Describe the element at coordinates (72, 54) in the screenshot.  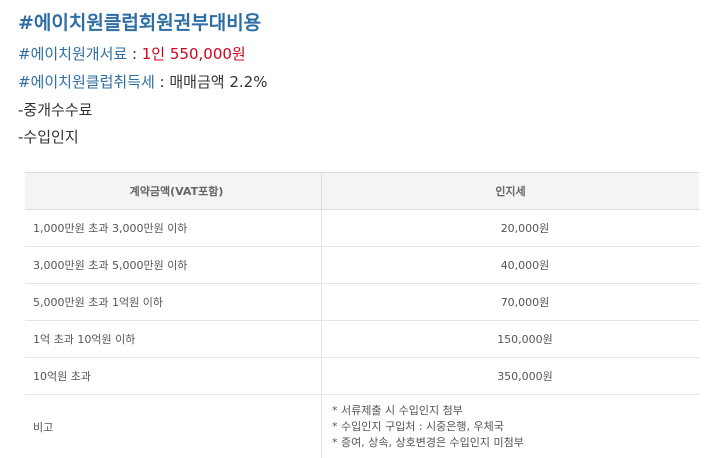
I see `transfer-fee-tag: #에이치원개서료` at that location.